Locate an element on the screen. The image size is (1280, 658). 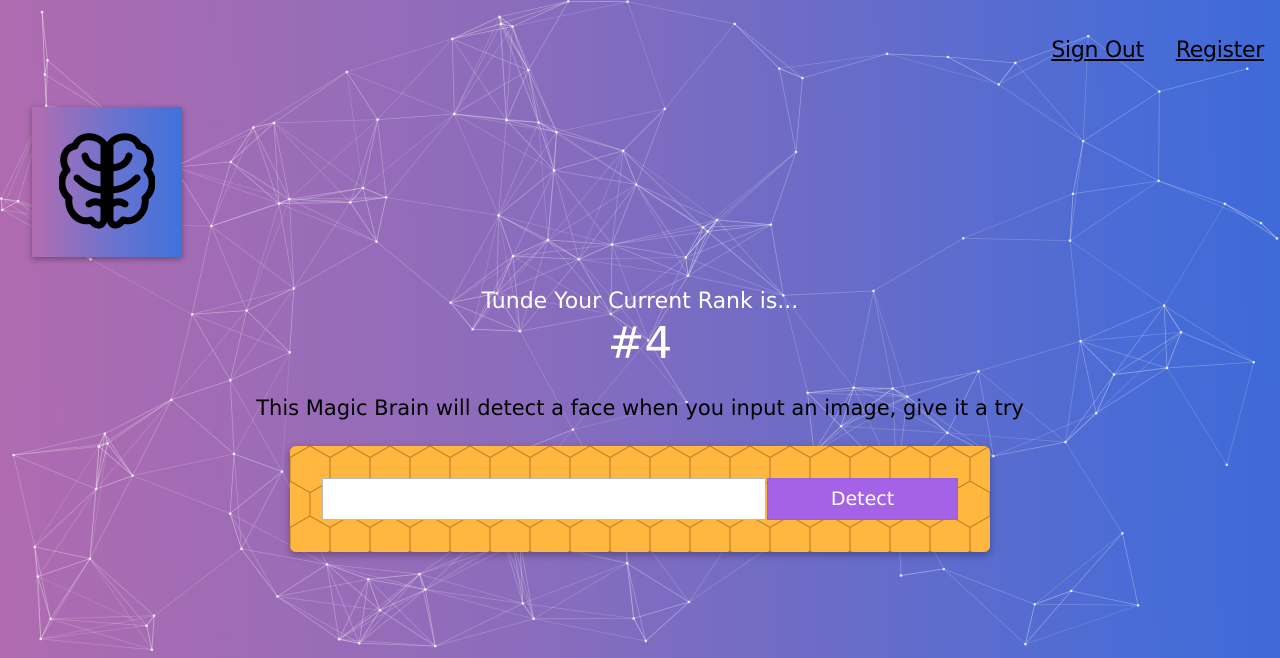
top-nav: Sign Out Register is located at coordinates (1157, 50).